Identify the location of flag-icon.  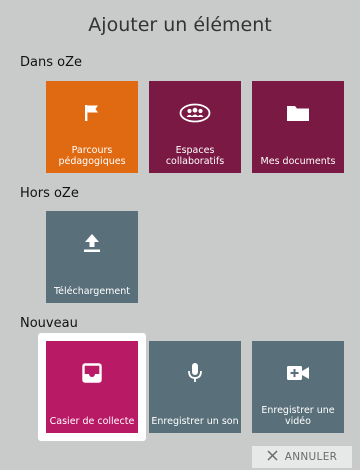
(92, 113).